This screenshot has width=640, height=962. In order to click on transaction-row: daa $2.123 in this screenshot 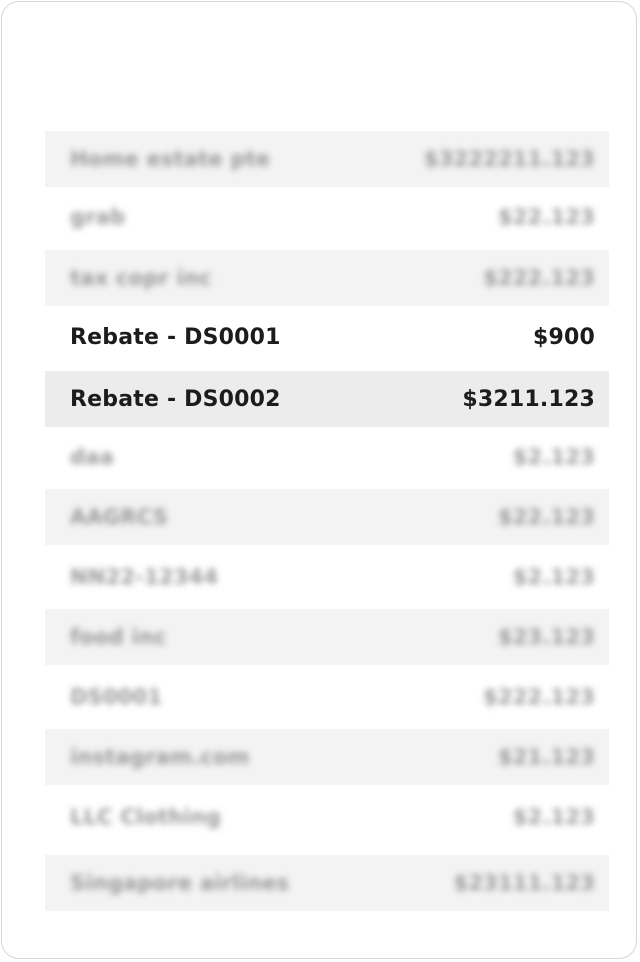, I will do `click(327, 457)`.